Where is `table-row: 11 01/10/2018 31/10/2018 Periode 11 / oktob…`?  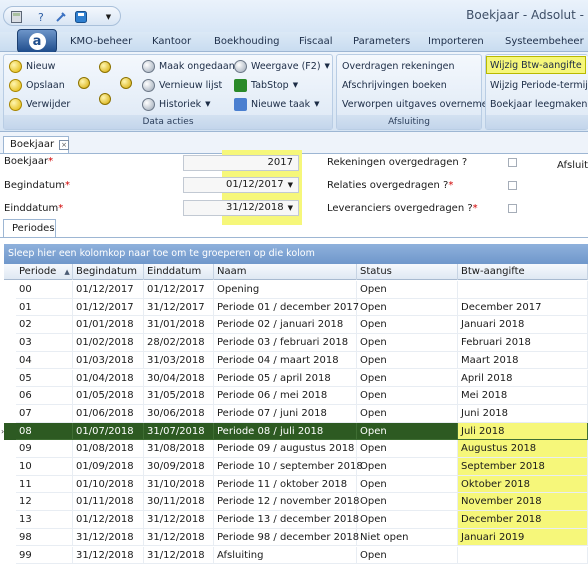 table-row: 11 01/10/2018 31/10/2018 Periode 11 / oktob… is located at coordinates (296, 484).